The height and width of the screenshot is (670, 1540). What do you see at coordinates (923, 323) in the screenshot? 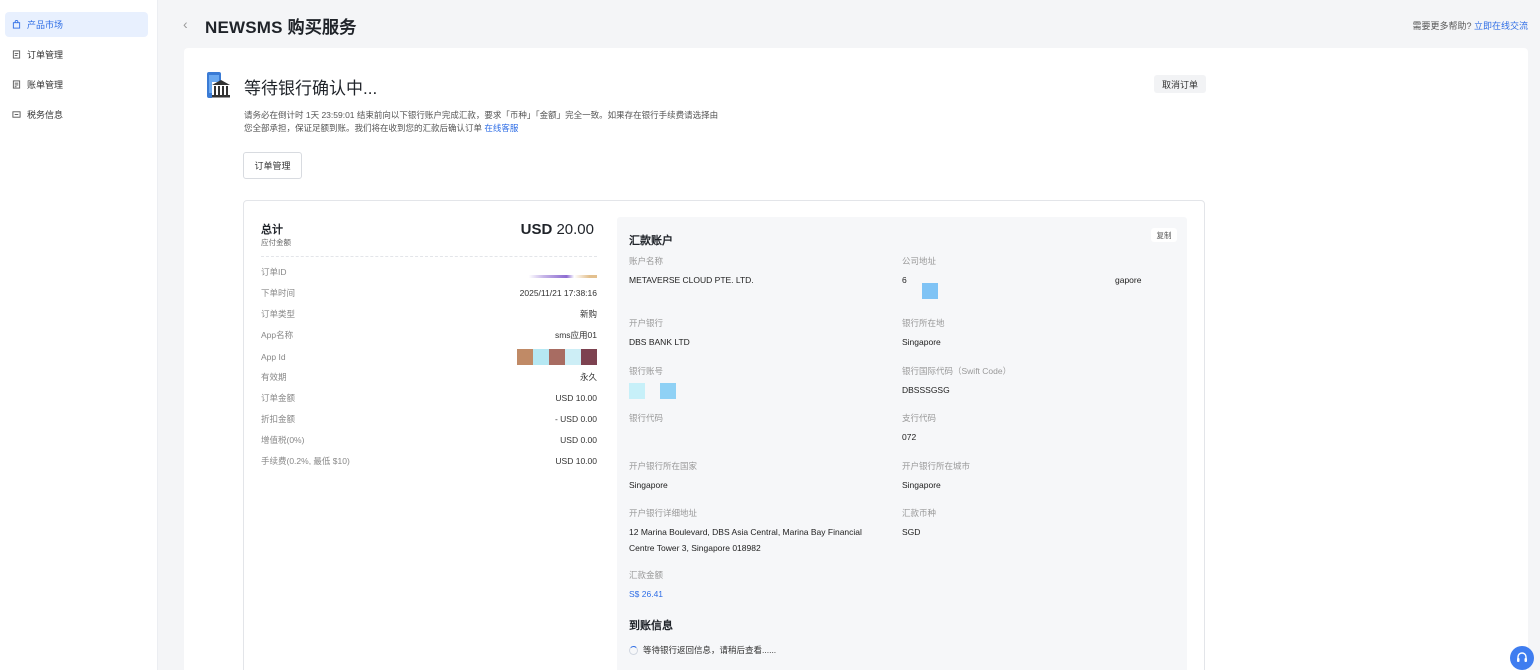
I see `field-label: 银行所在地` at bounding box center [923, 323].